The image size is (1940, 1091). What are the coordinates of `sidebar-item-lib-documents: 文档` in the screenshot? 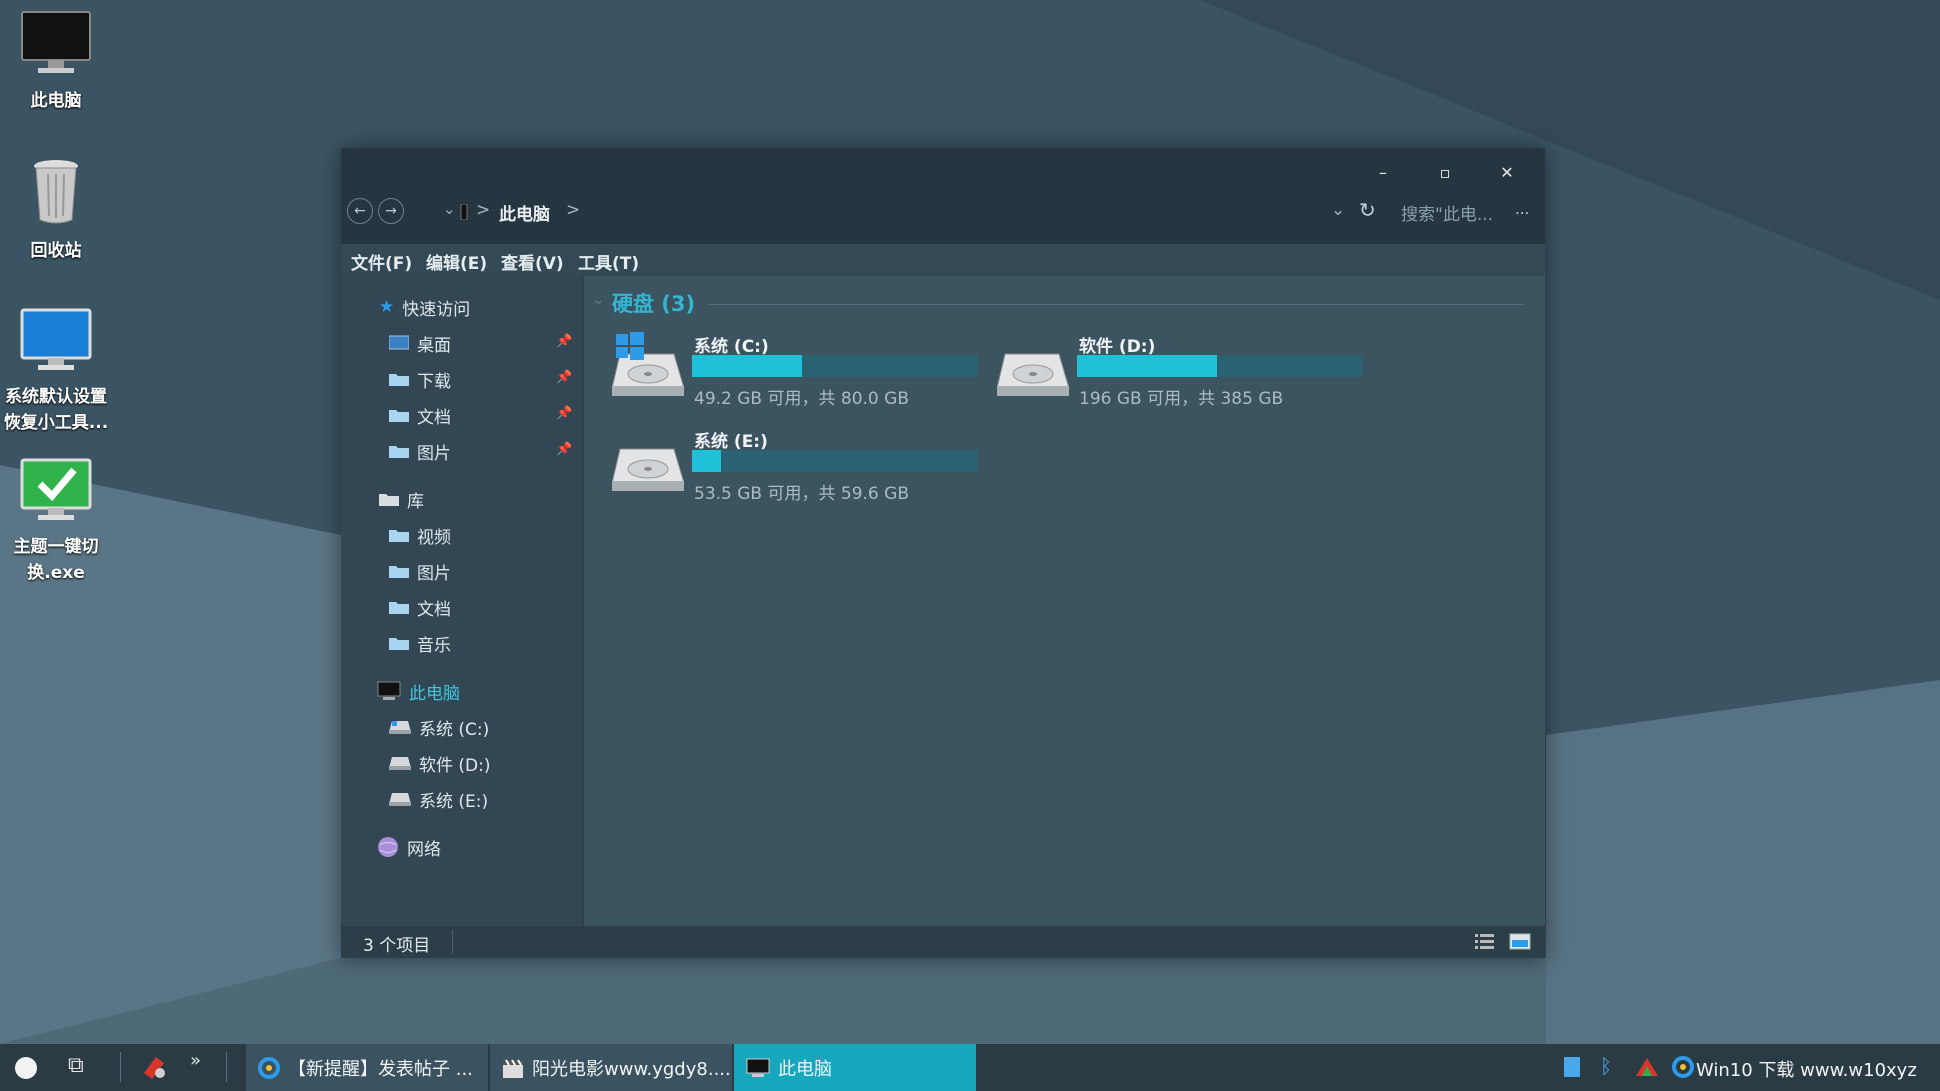 It's located at (420, 607).